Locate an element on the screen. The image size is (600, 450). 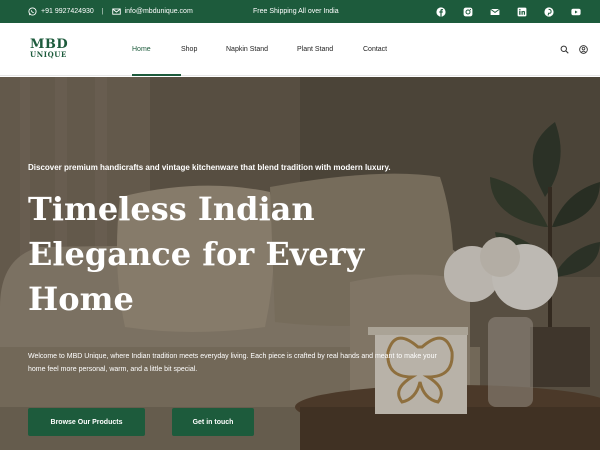
phone-number: +91 9927424930 is located at coordinates (67, 11).